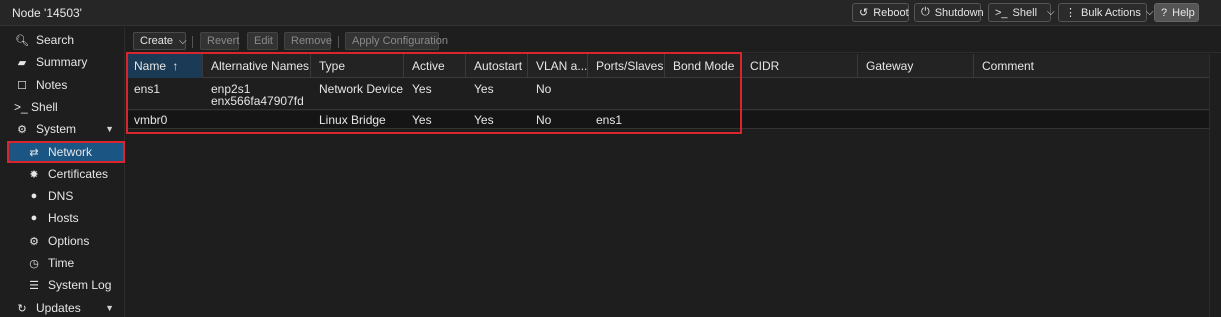 This screenshot has height=317, width=1221. What do you see at coordinates (22, 308) in the screenshot?
I see `refresh-icon: ↻` at bounding box center [22, 308].